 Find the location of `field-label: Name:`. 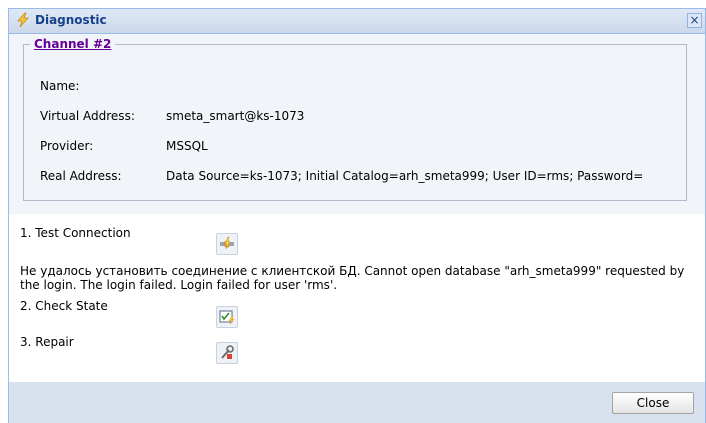

field-label: Name: is located at coordinates (60, 86).